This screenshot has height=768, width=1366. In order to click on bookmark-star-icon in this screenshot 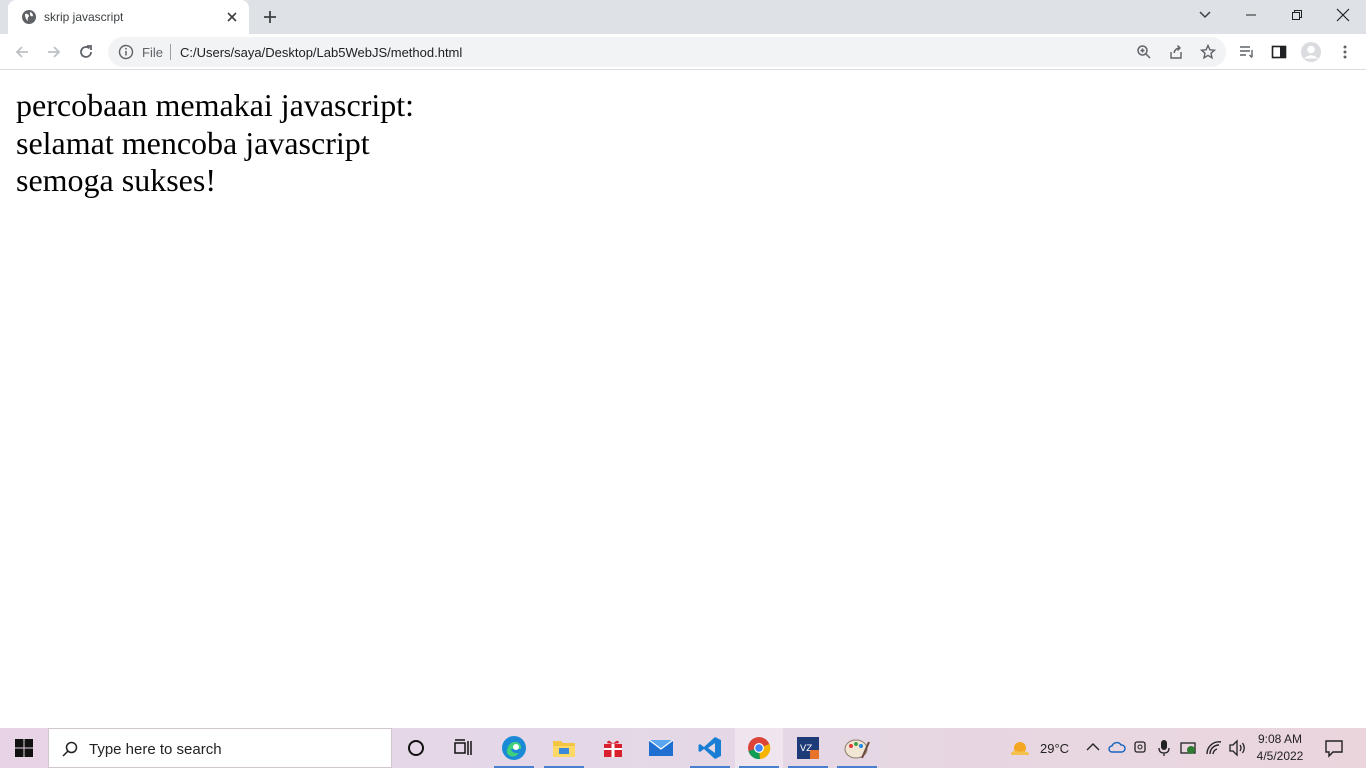, I will do `click(1208, 52)`.